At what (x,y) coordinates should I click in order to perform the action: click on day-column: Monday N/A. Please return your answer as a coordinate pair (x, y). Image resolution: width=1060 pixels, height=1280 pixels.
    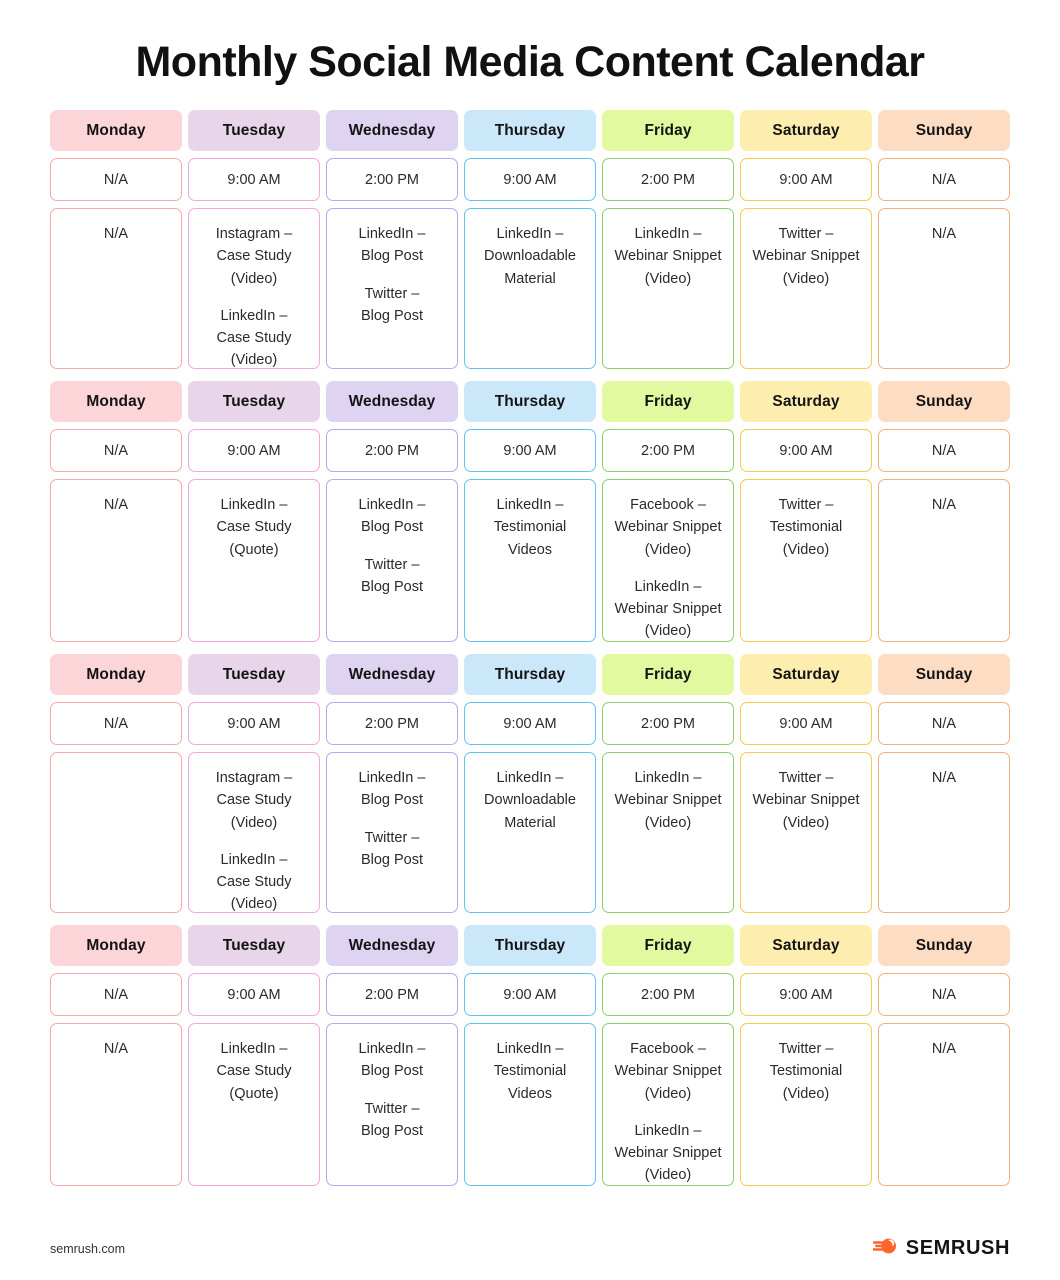
    Looking at the image, I should click on (116, 784).